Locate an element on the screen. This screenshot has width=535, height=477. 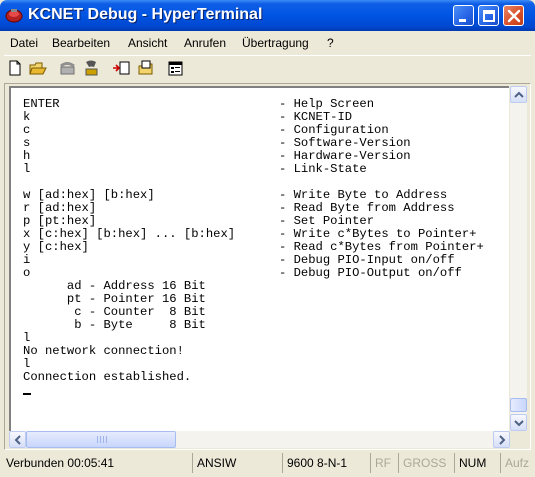
menu-ansicht: Ansicht is located at coordinates (147, 43).